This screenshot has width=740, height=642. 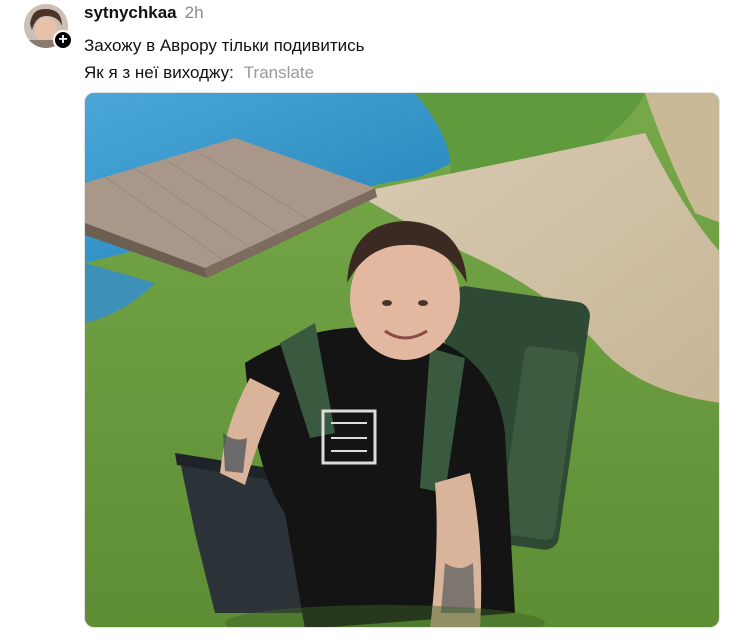 What do you see at coordinates (63, 40) in the screenshot?
I see `plus-icon: +` at bounding box center [63, 40].